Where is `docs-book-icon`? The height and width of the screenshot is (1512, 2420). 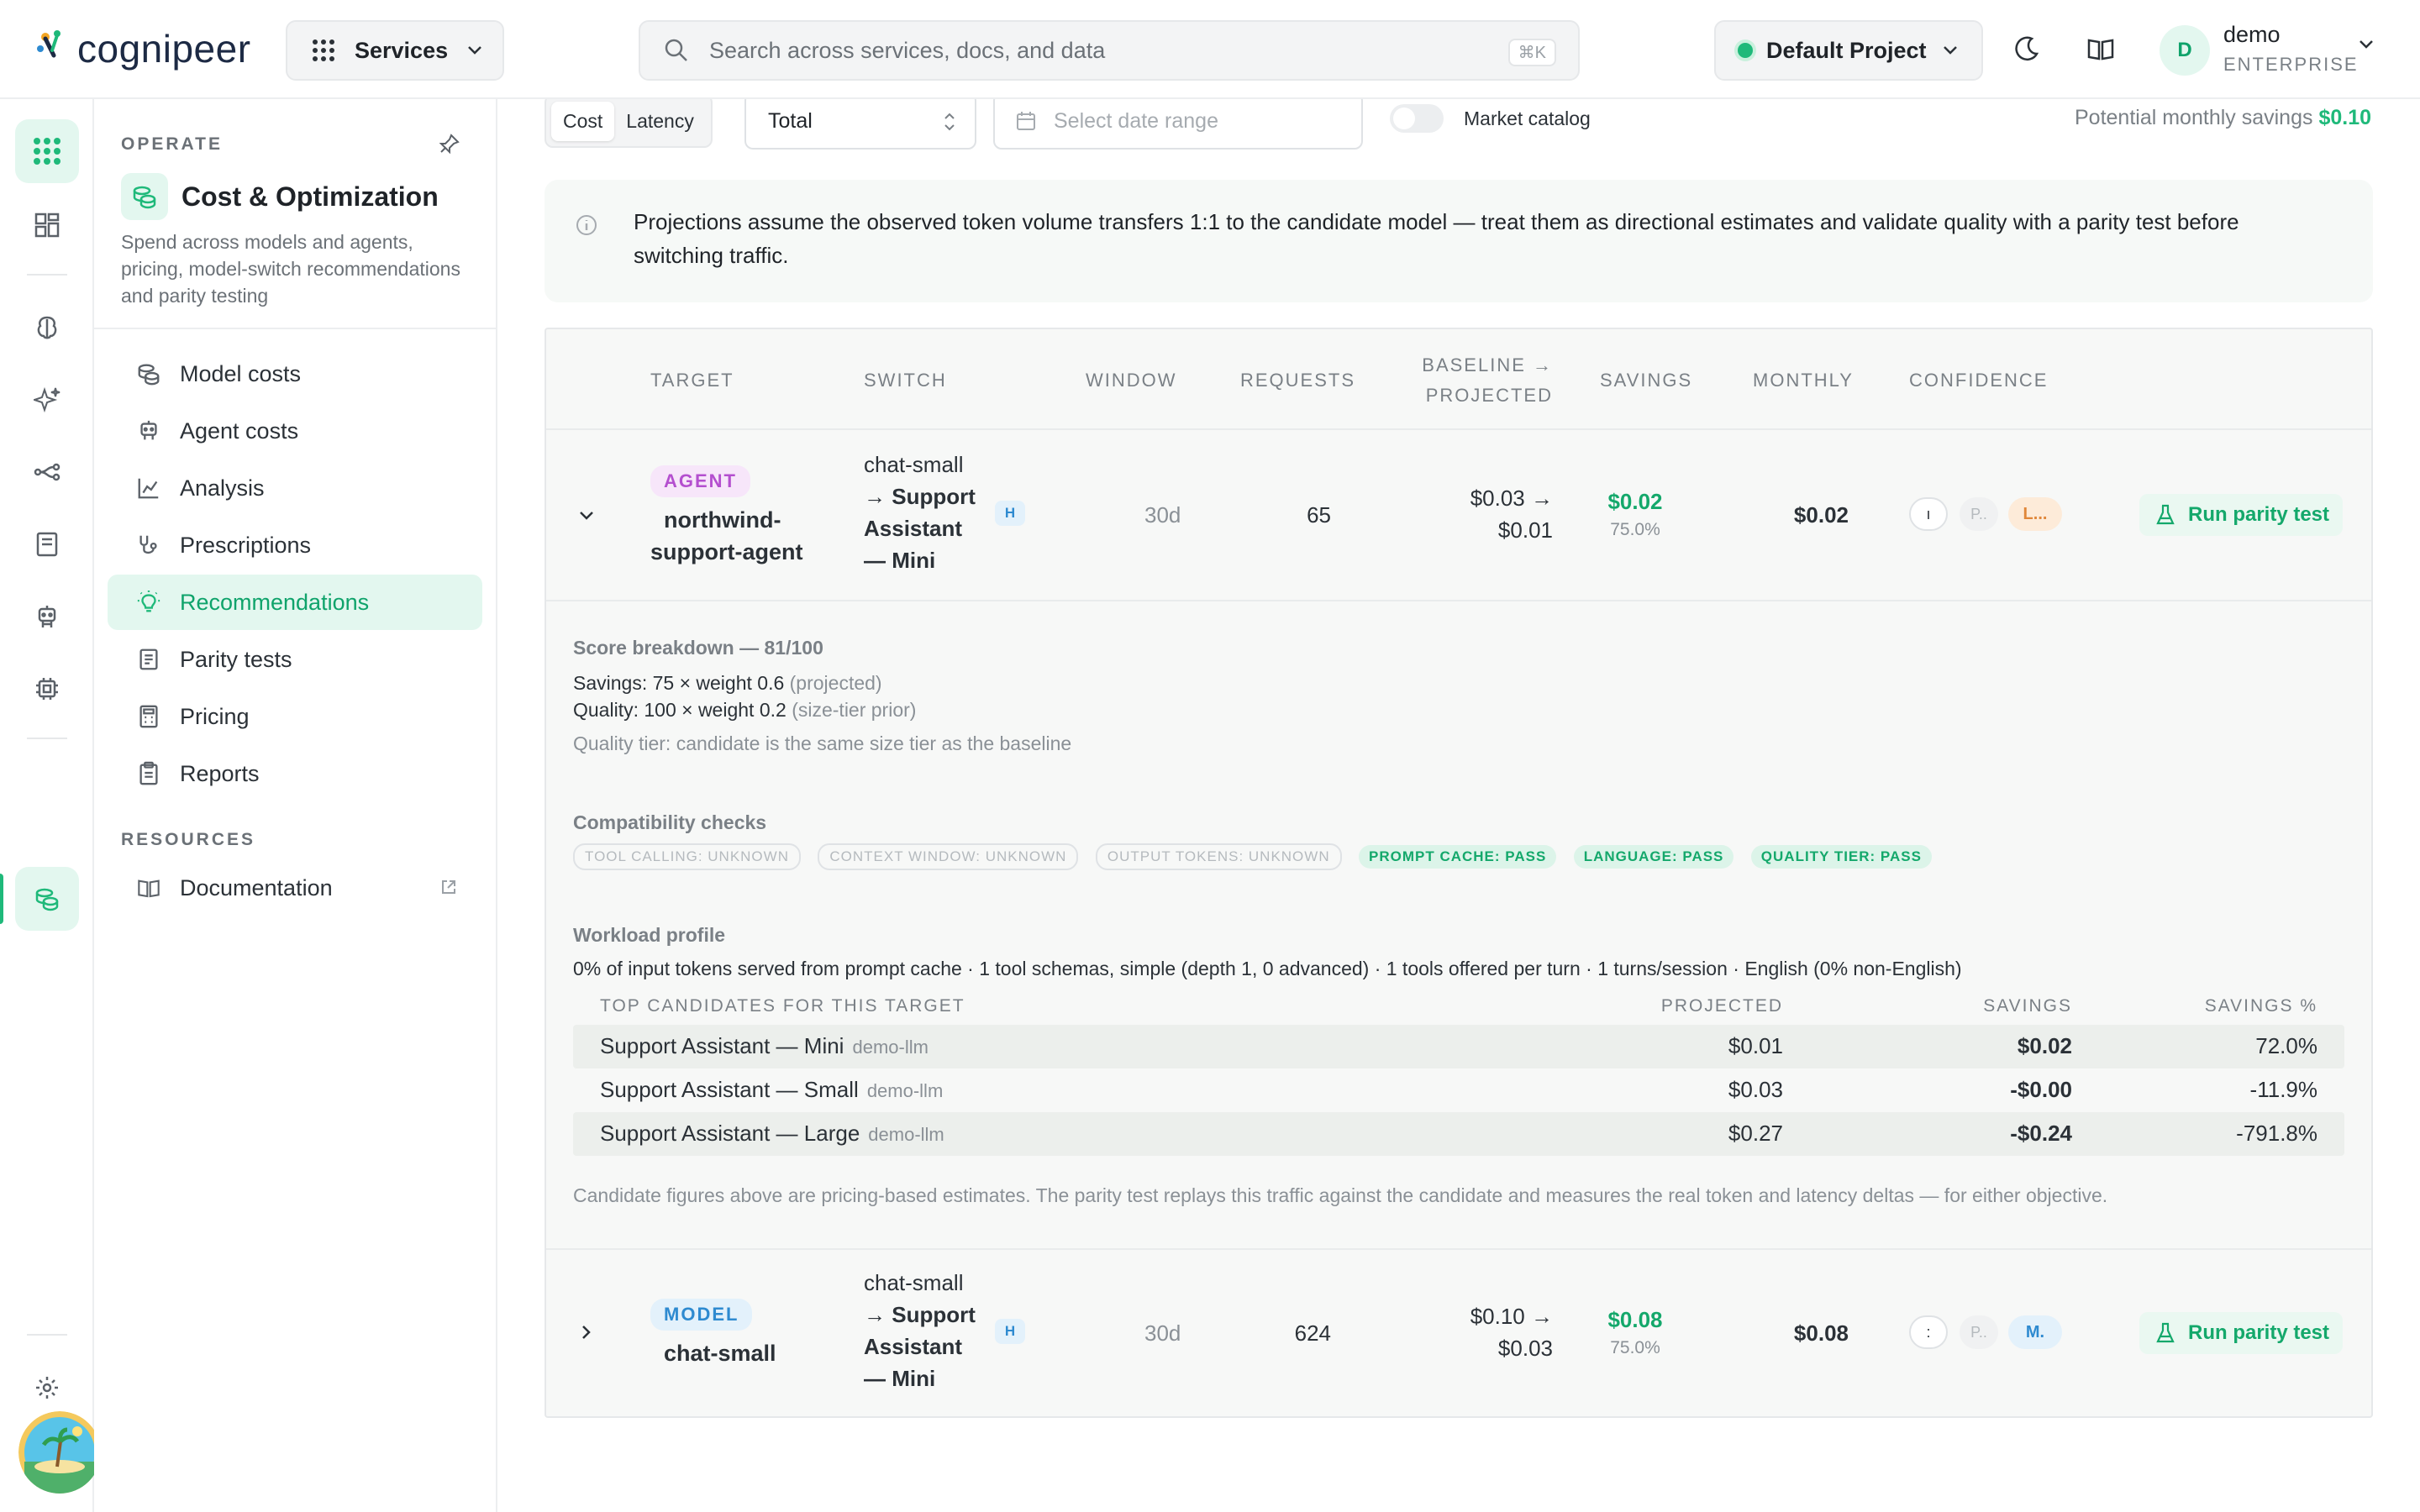 docs-book-icon is located at coordinates (2101, 49).